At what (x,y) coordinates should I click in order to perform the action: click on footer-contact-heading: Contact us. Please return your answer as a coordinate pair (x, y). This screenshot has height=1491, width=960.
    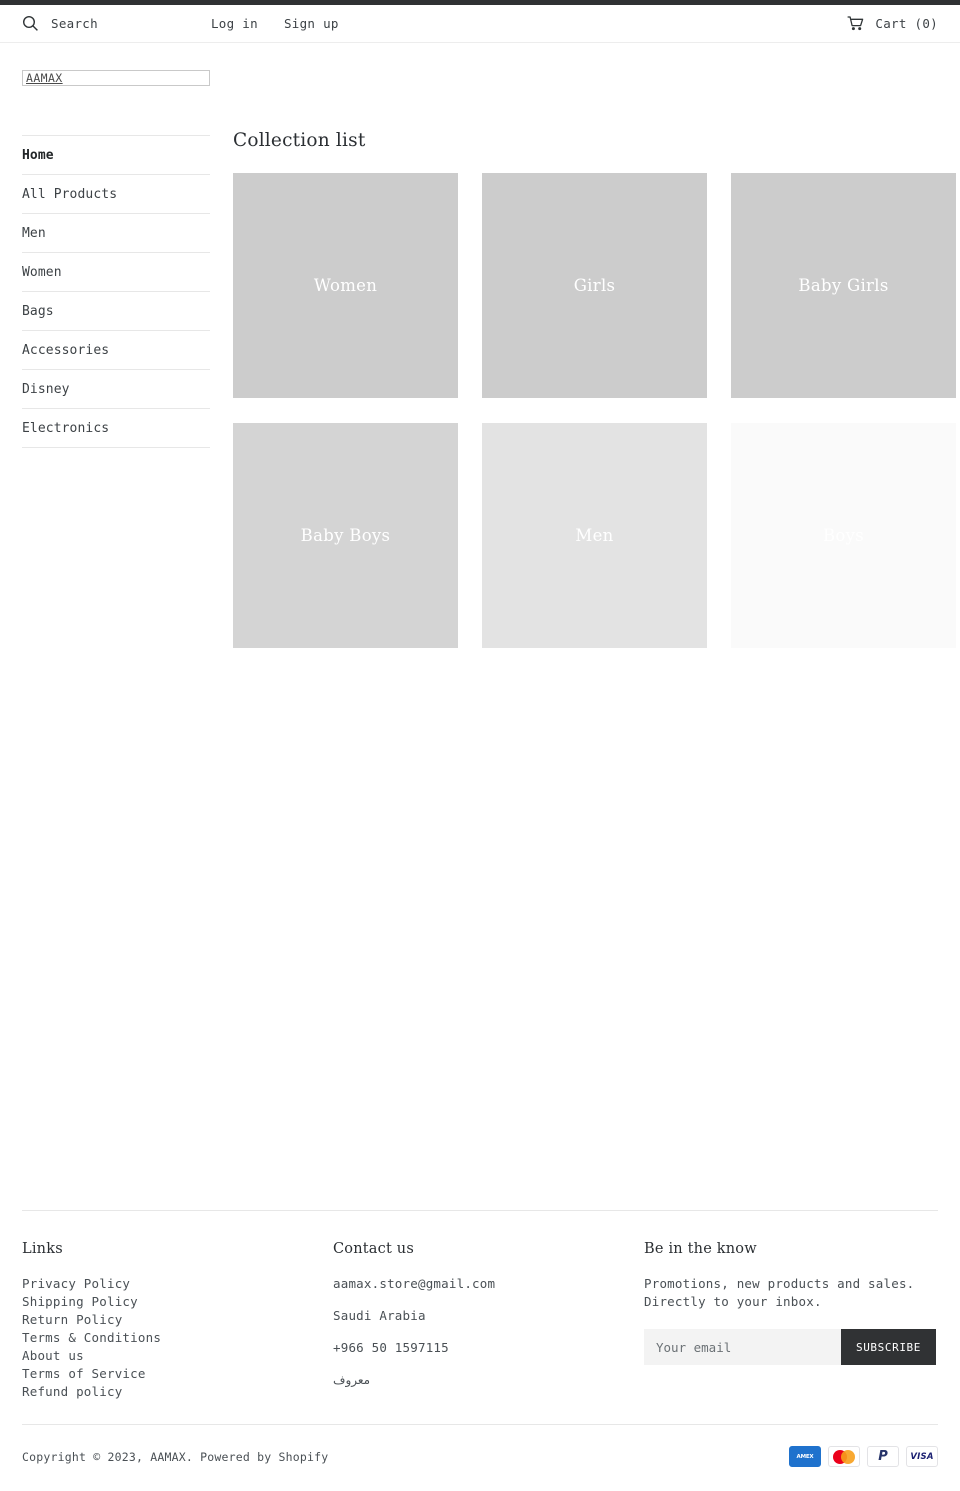
    Looking at the image, I should click on (373, 1249).